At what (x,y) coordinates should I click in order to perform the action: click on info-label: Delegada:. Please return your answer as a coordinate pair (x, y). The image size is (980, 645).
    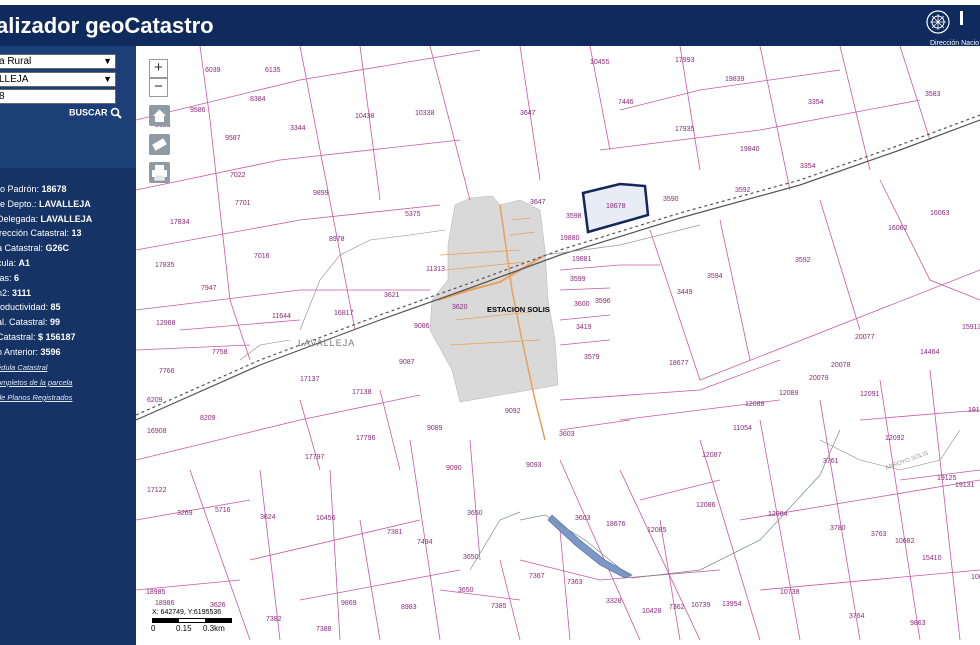
    Looking at the image, I should click on (20, 218).